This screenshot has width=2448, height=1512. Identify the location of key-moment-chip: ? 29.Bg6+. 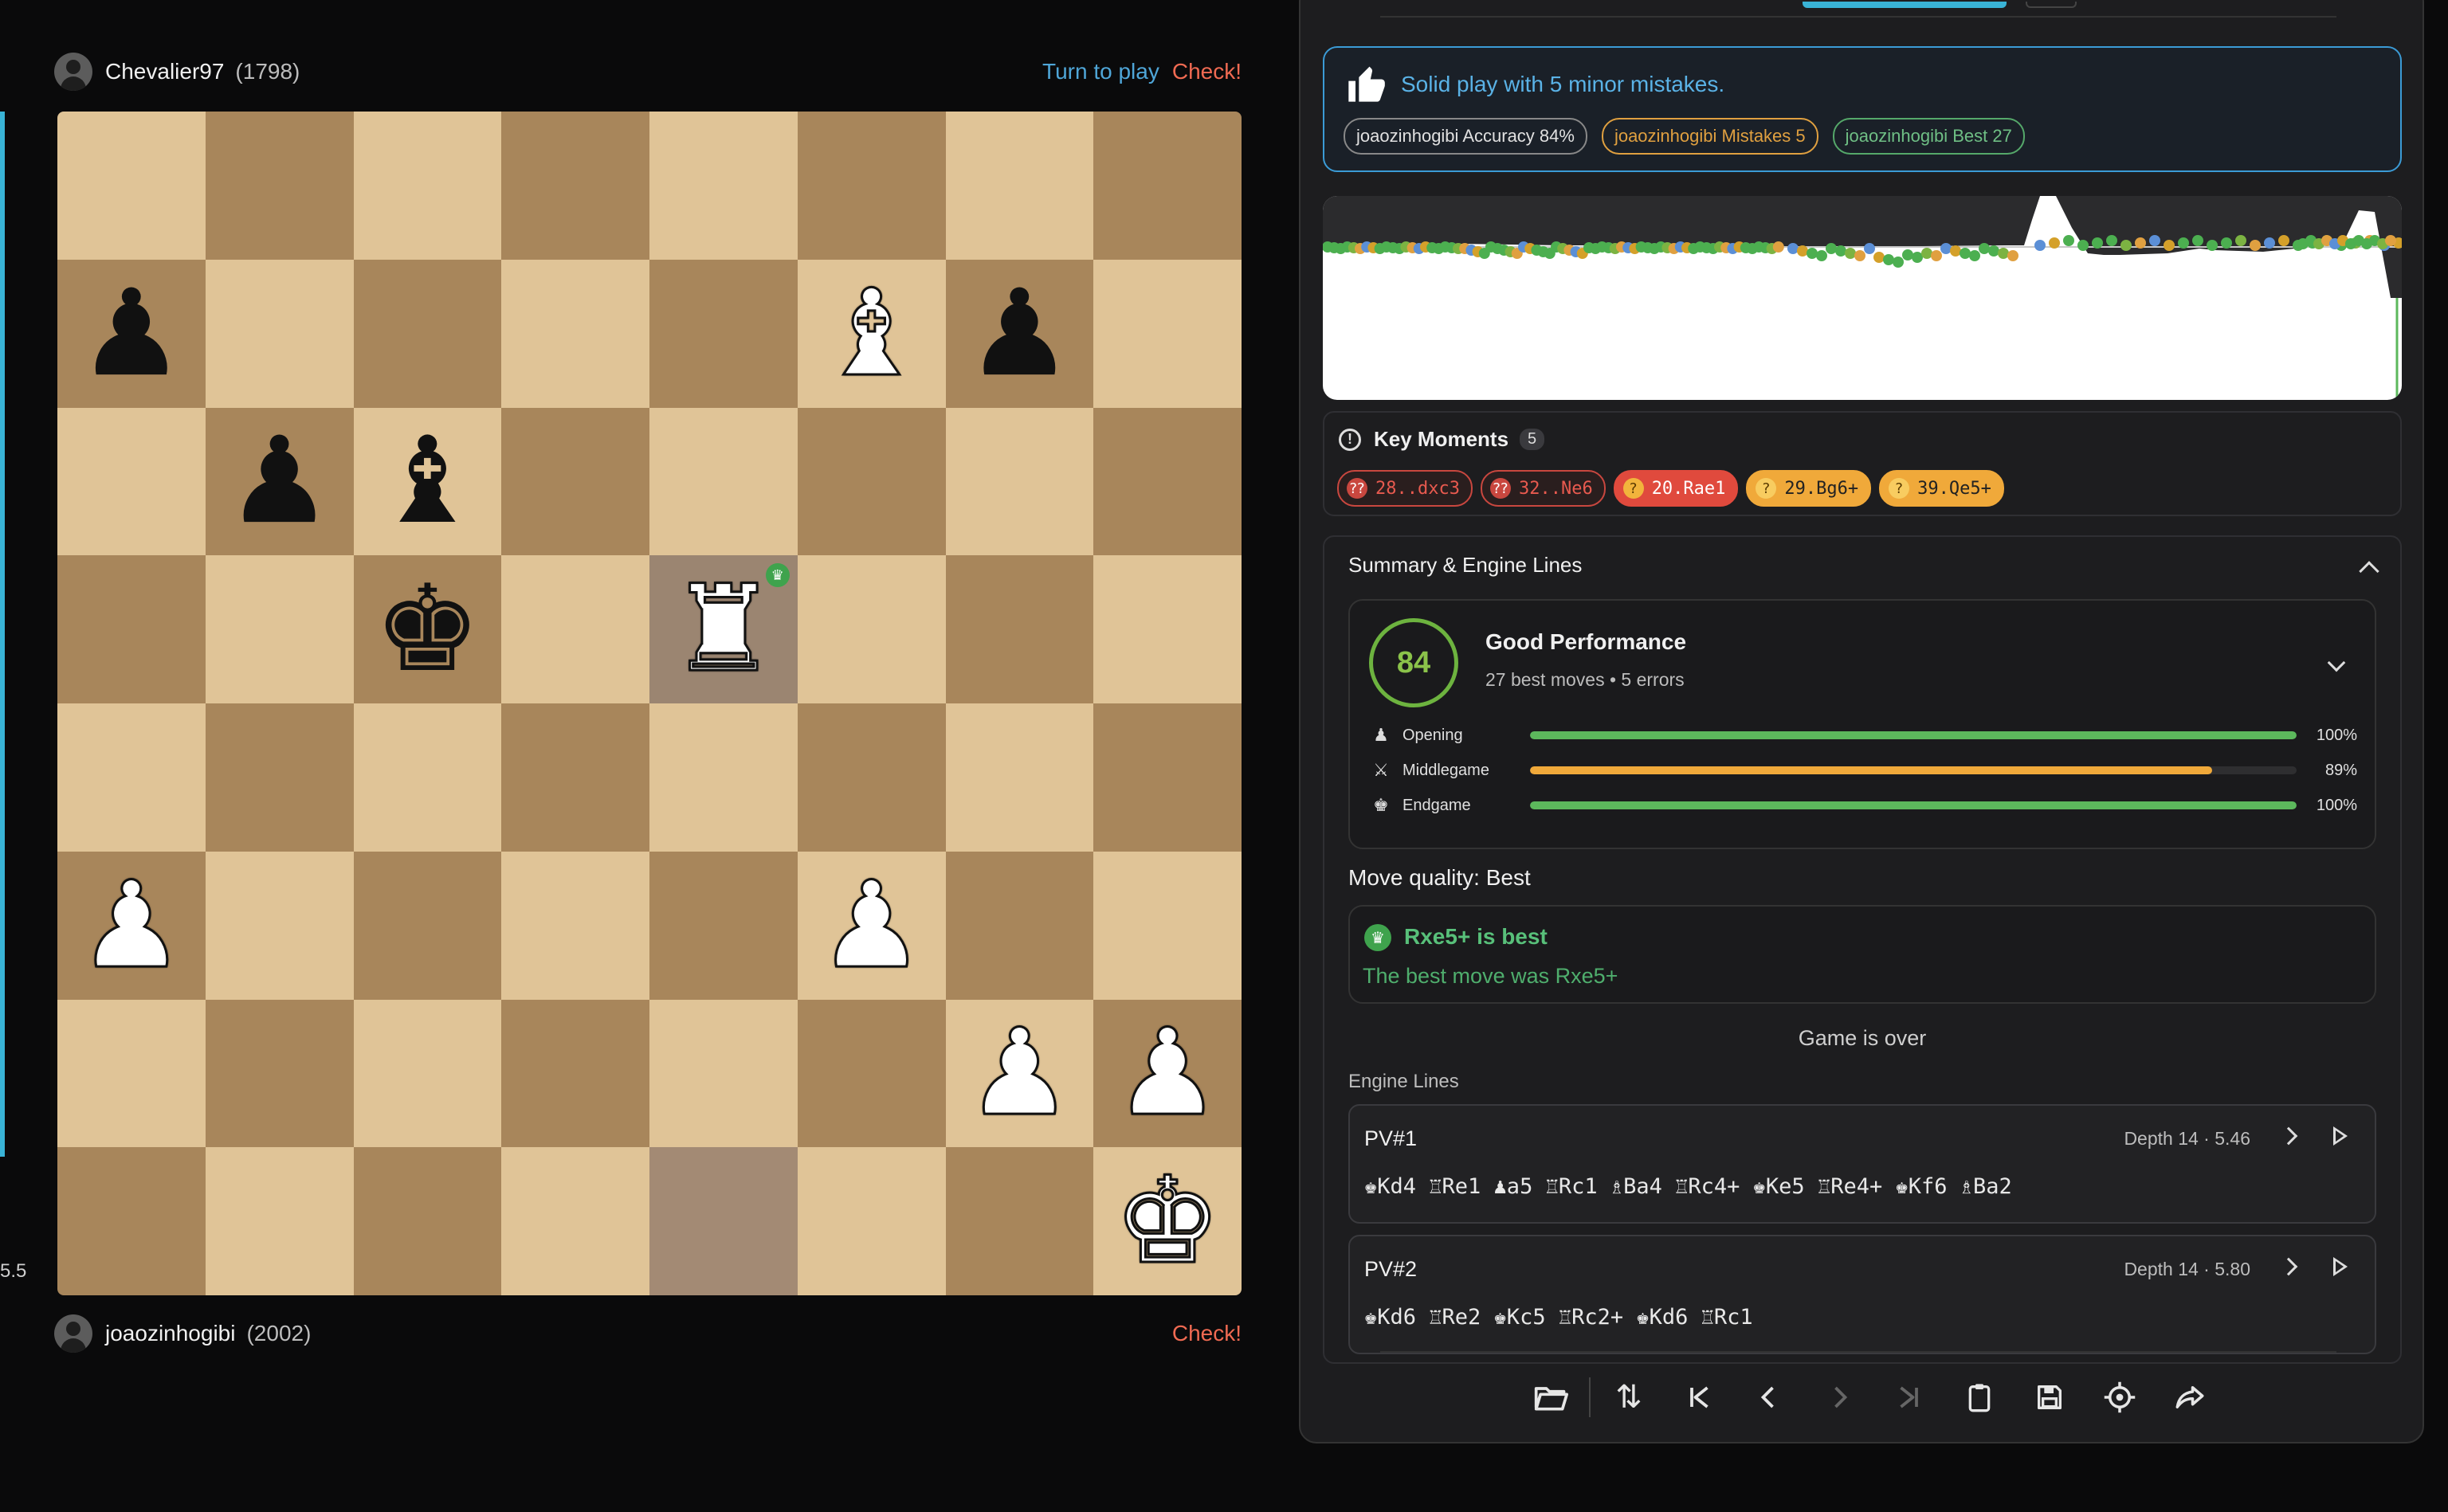
(1809, 489).